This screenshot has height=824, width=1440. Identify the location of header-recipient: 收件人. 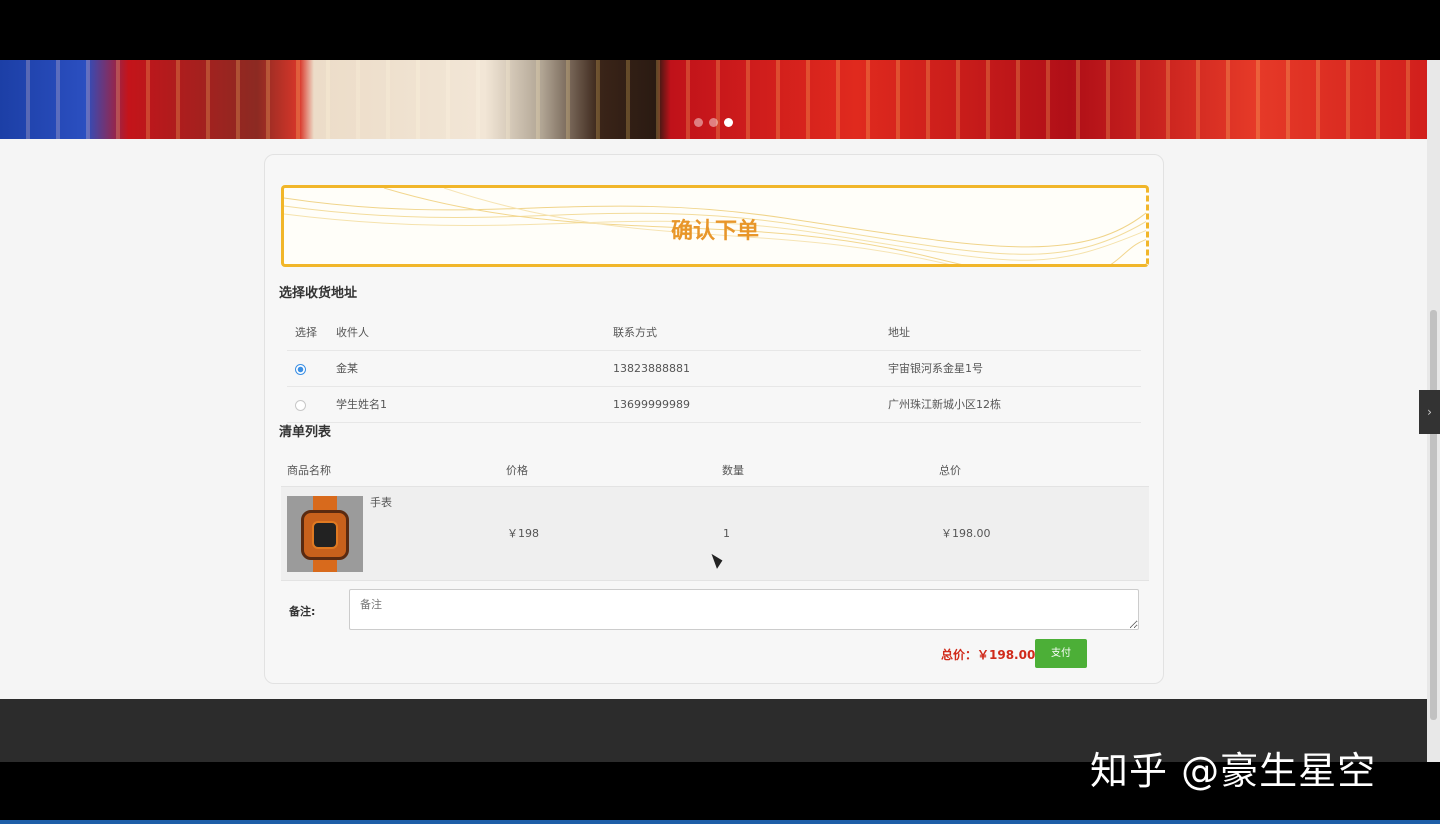
(352, 332).